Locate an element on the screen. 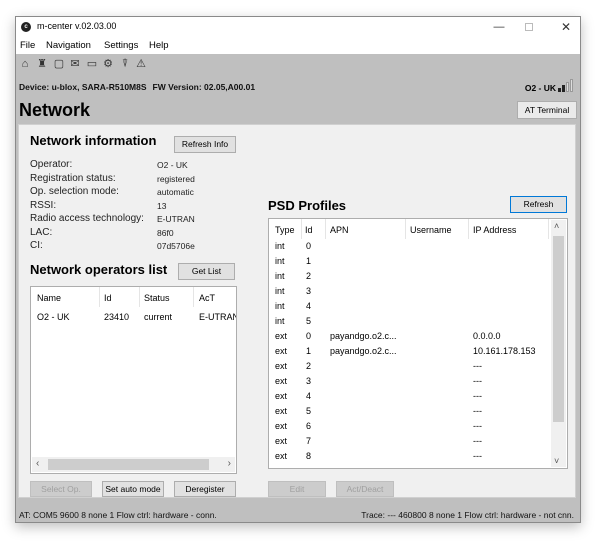 This screenshot has height=541, width=600. info-label: Radio access technology: is located at coordinates (87, 218).